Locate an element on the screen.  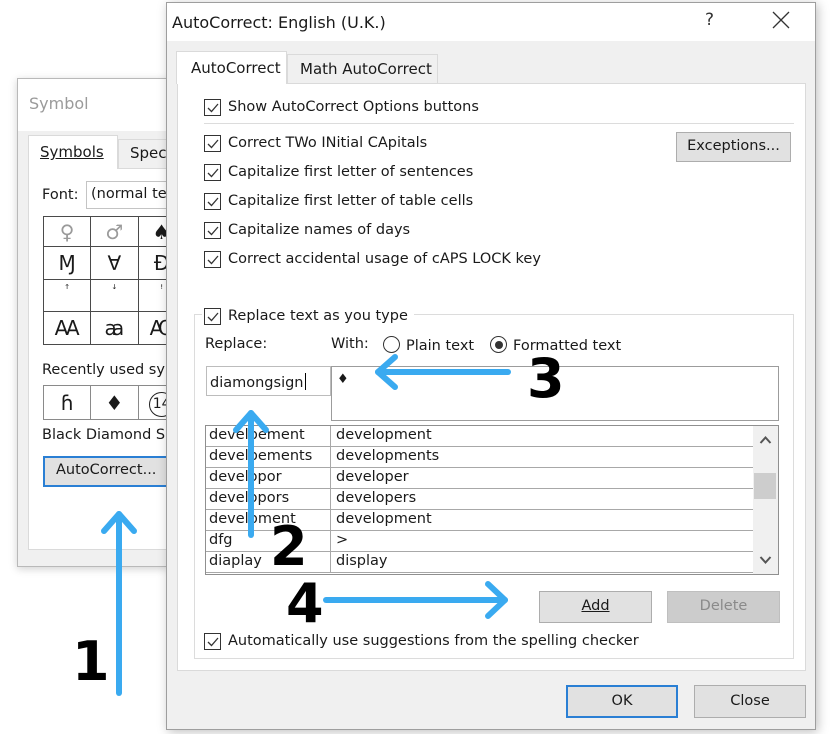
formatted-text-radio is located at coordinates (498, 344).